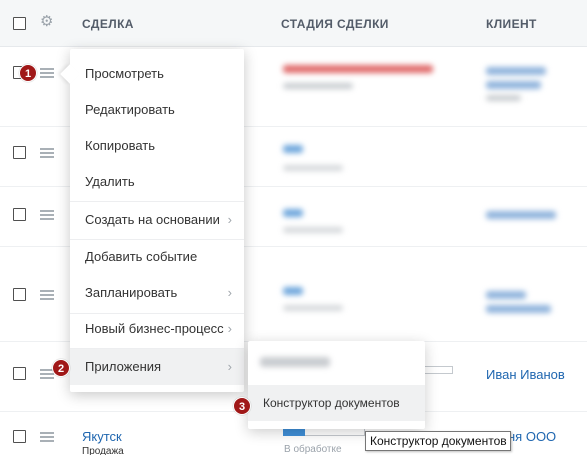 This screenshot has width=587, height=455. Describe the element at coordinates (336, 403) in the screenshot. I see `submenu-item-document-builder: Конструктор документов` at that location.